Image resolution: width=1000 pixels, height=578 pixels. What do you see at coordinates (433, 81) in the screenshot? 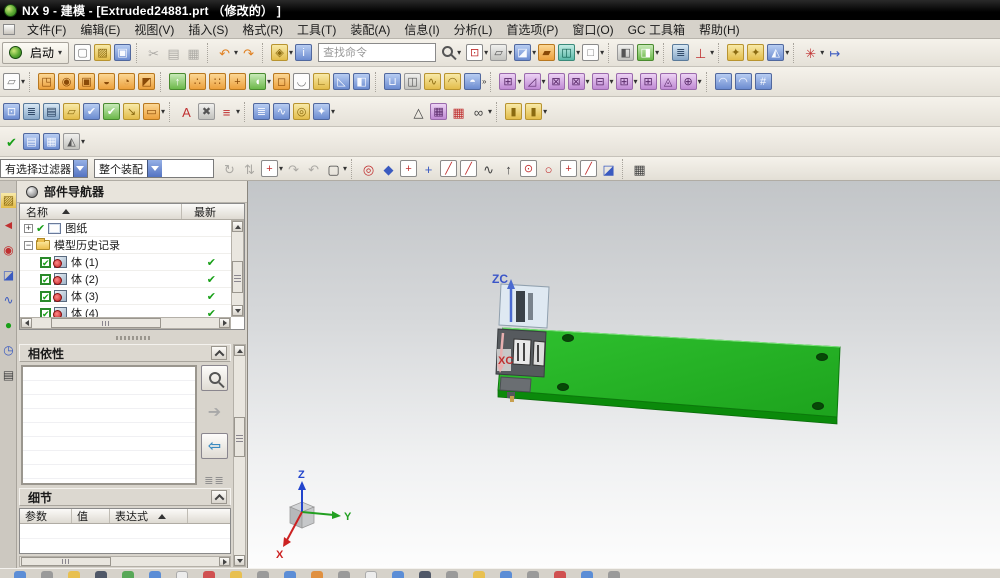
I see `sheet-icon: ∿` at bounding box center [433, 81].